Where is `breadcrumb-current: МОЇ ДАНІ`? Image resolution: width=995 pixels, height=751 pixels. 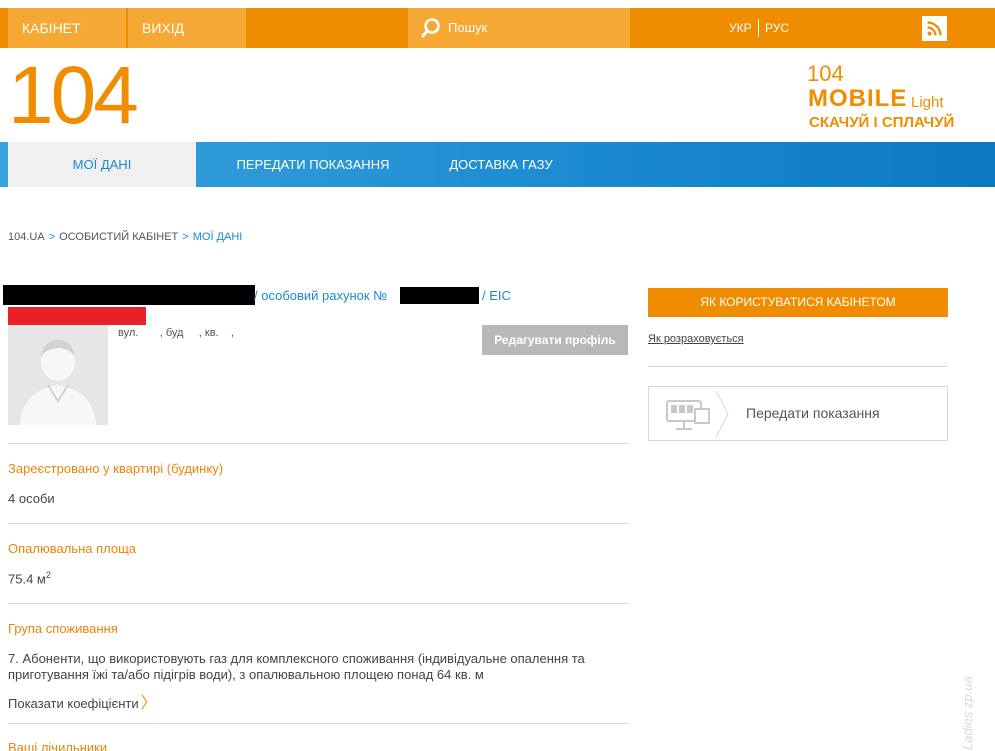 breadcrumb-current: МОЇ ДАНІ is located at coordinates (217, 237).